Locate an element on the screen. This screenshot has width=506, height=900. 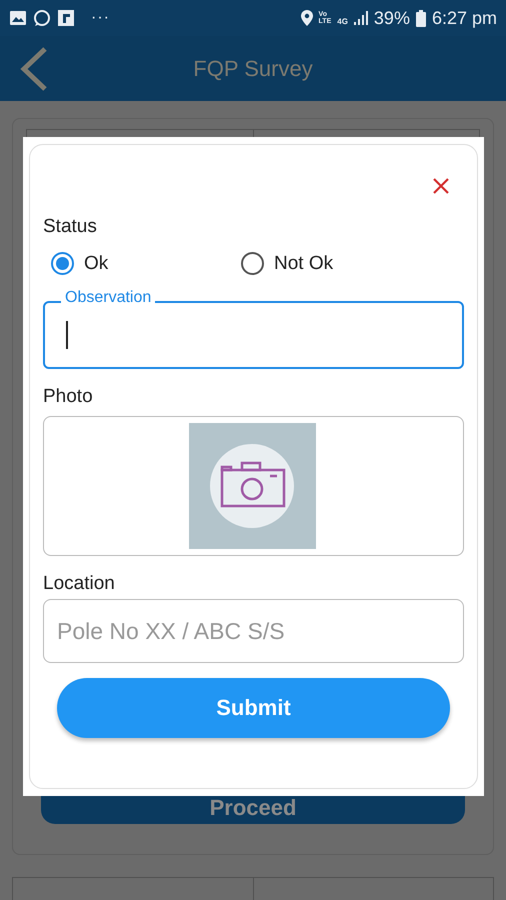
submit-button: Submit is located at coordinates (253, 708).